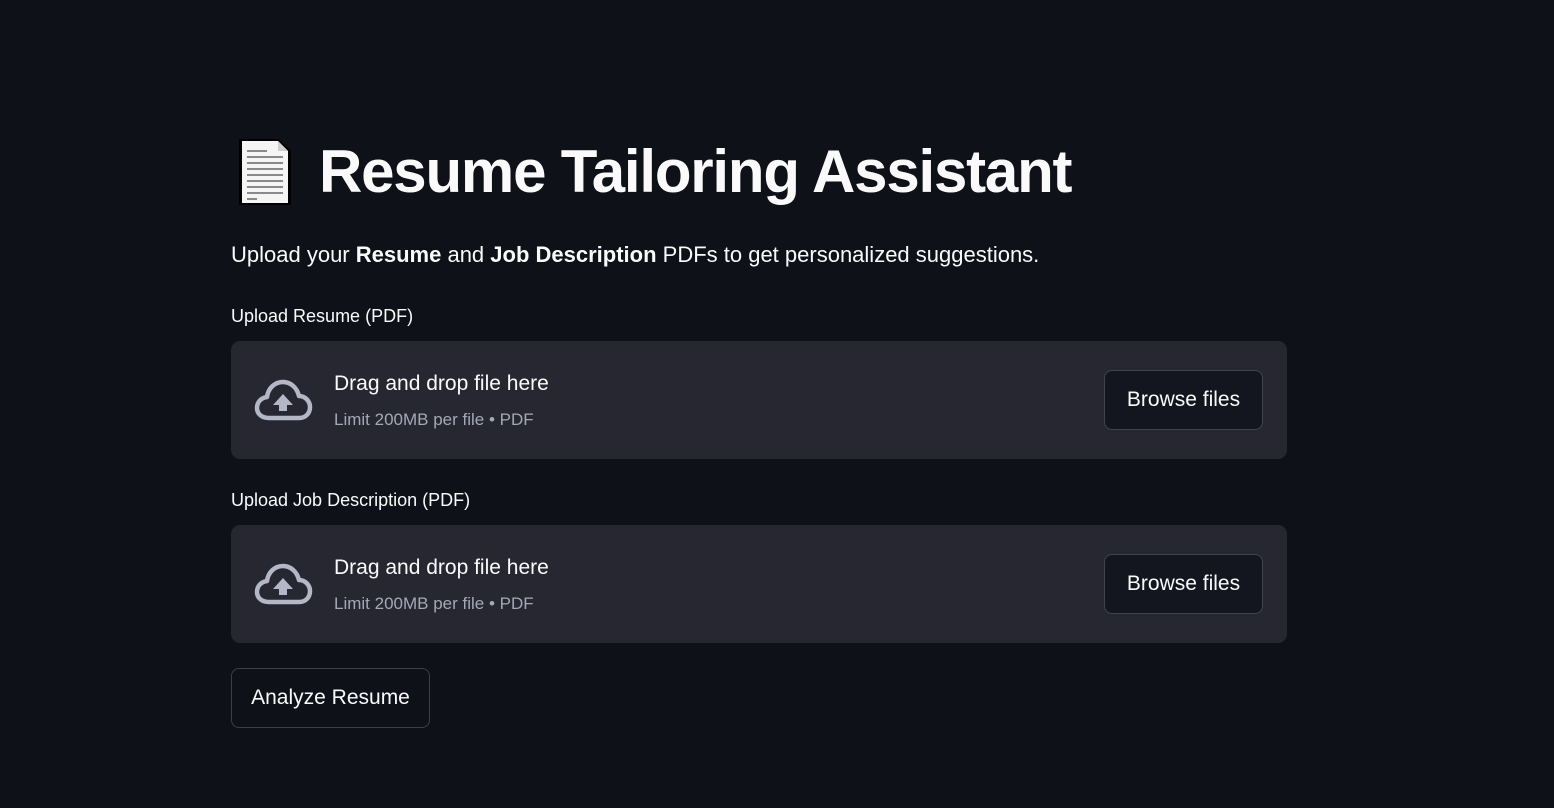 The height and width of the screenshot is (808, 1554). Describe the element at coordinates (848, 254) in the screenshot. I see `intro-suffix: PDFs to get personalized suggestions.` at that location.